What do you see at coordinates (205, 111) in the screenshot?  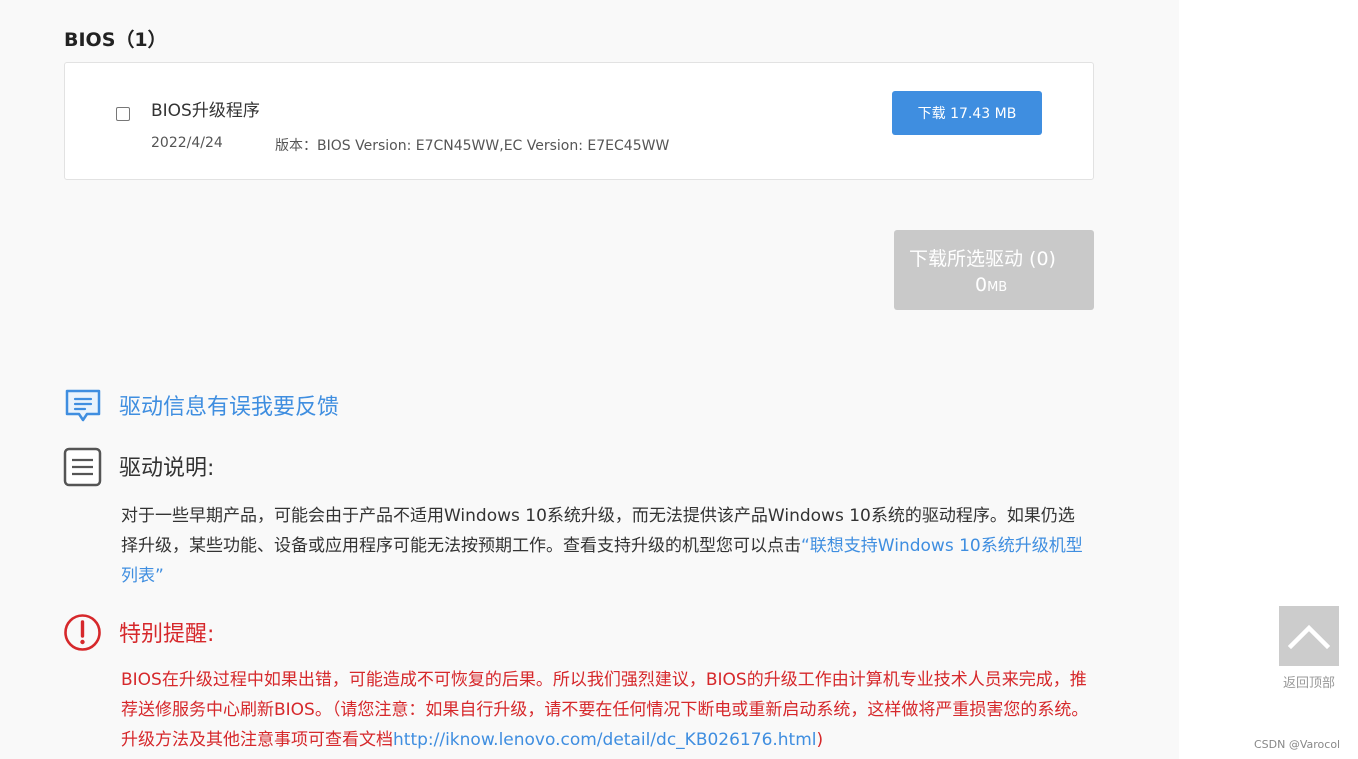 I see `driver-name: BIOS升级程序` at bounding box center [205, 111].